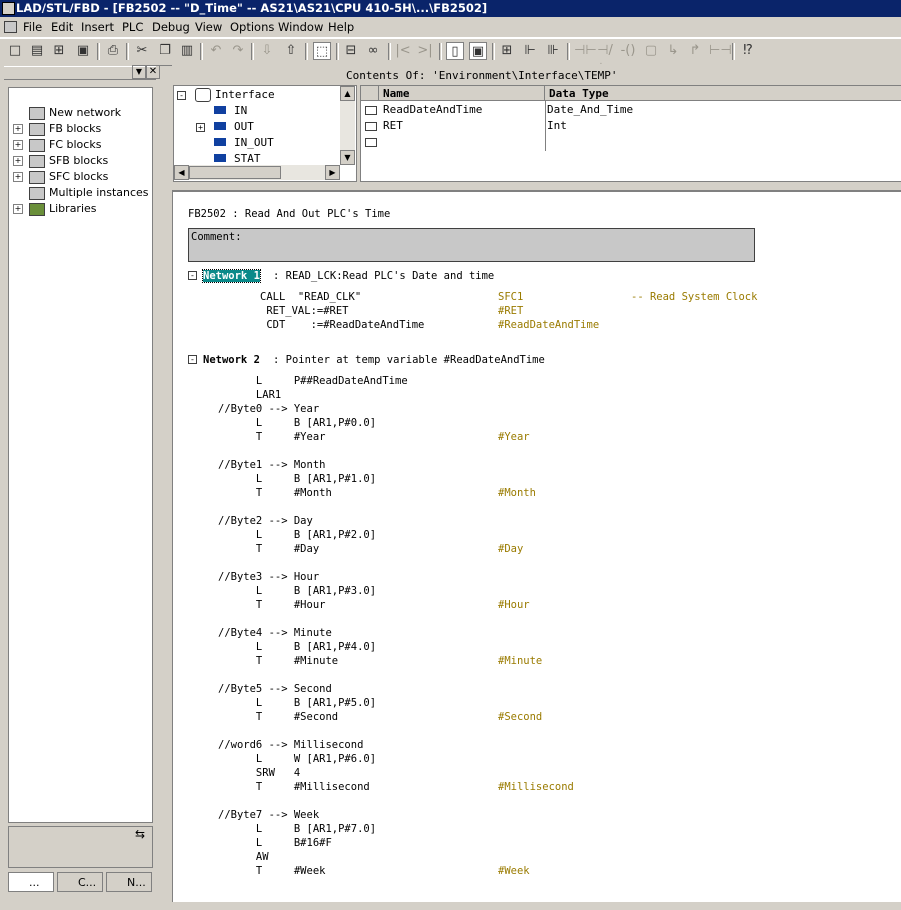 The height and width of the screenshot is (910, 901). What do you see at coordinates (590, 109) in the screenshot?
I see `row-type: Date_And_Time` at bounding box center [590, 109].